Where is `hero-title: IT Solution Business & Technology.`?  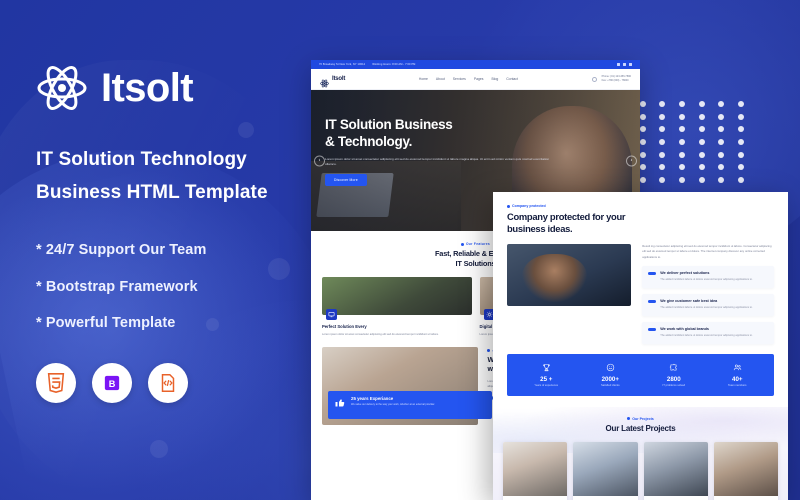 hero-title: IT Solution Business & Technology. is located at coordinates (437, 133).